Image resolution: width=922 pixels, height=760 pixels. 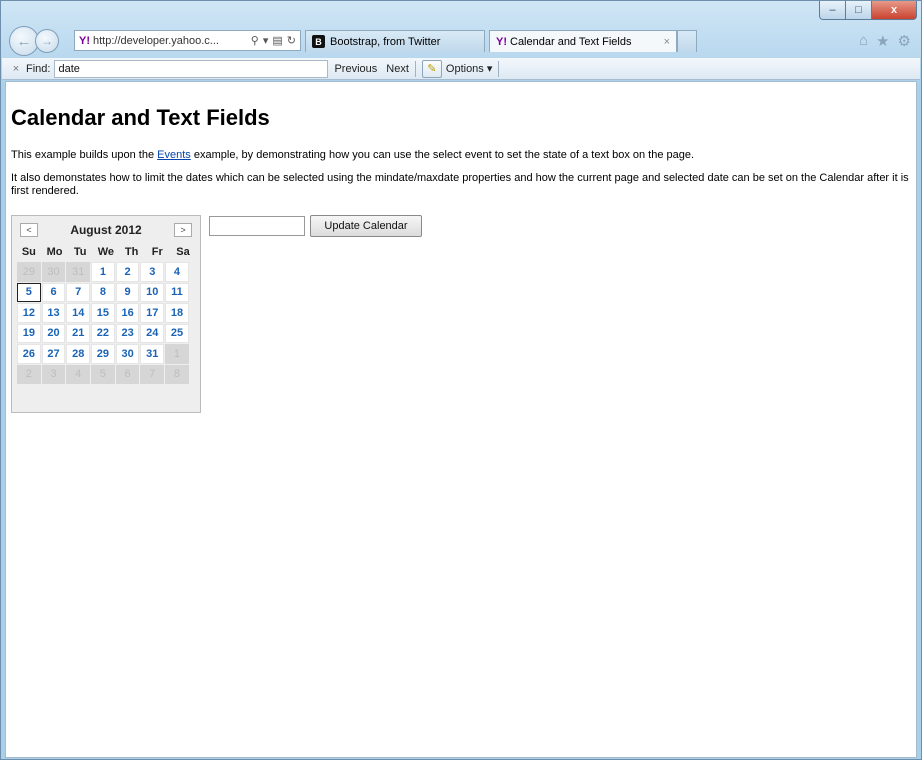 I want to click on next-month-button: >, so click(x=183, y=230).